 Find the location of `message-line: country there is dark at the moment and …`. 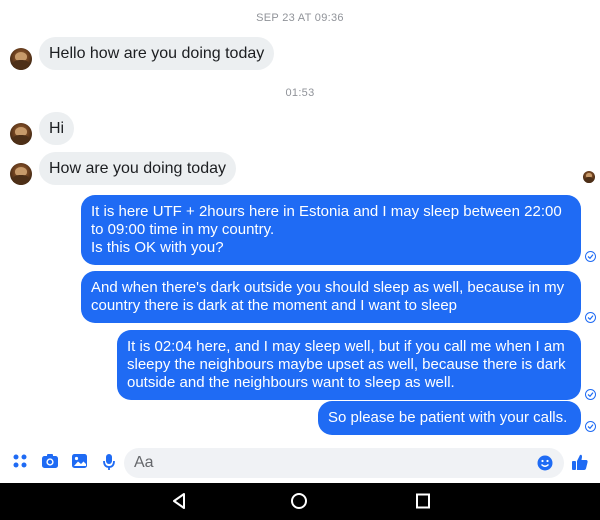

message-line: country there is dark at the moment and … is located at coordinates (274, 305).